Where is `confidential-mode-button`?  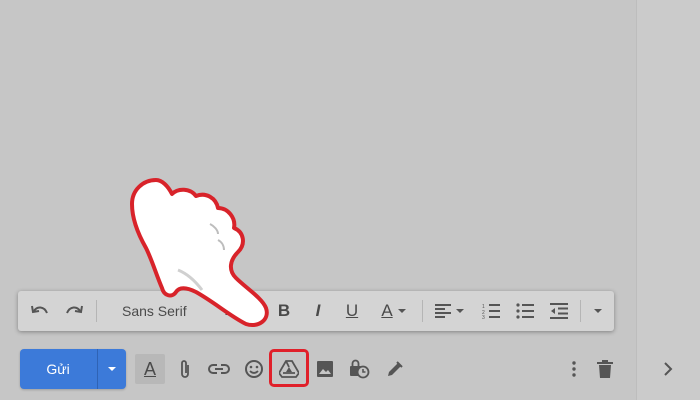
confidential-mode-button is located at coordinates (359, 369).